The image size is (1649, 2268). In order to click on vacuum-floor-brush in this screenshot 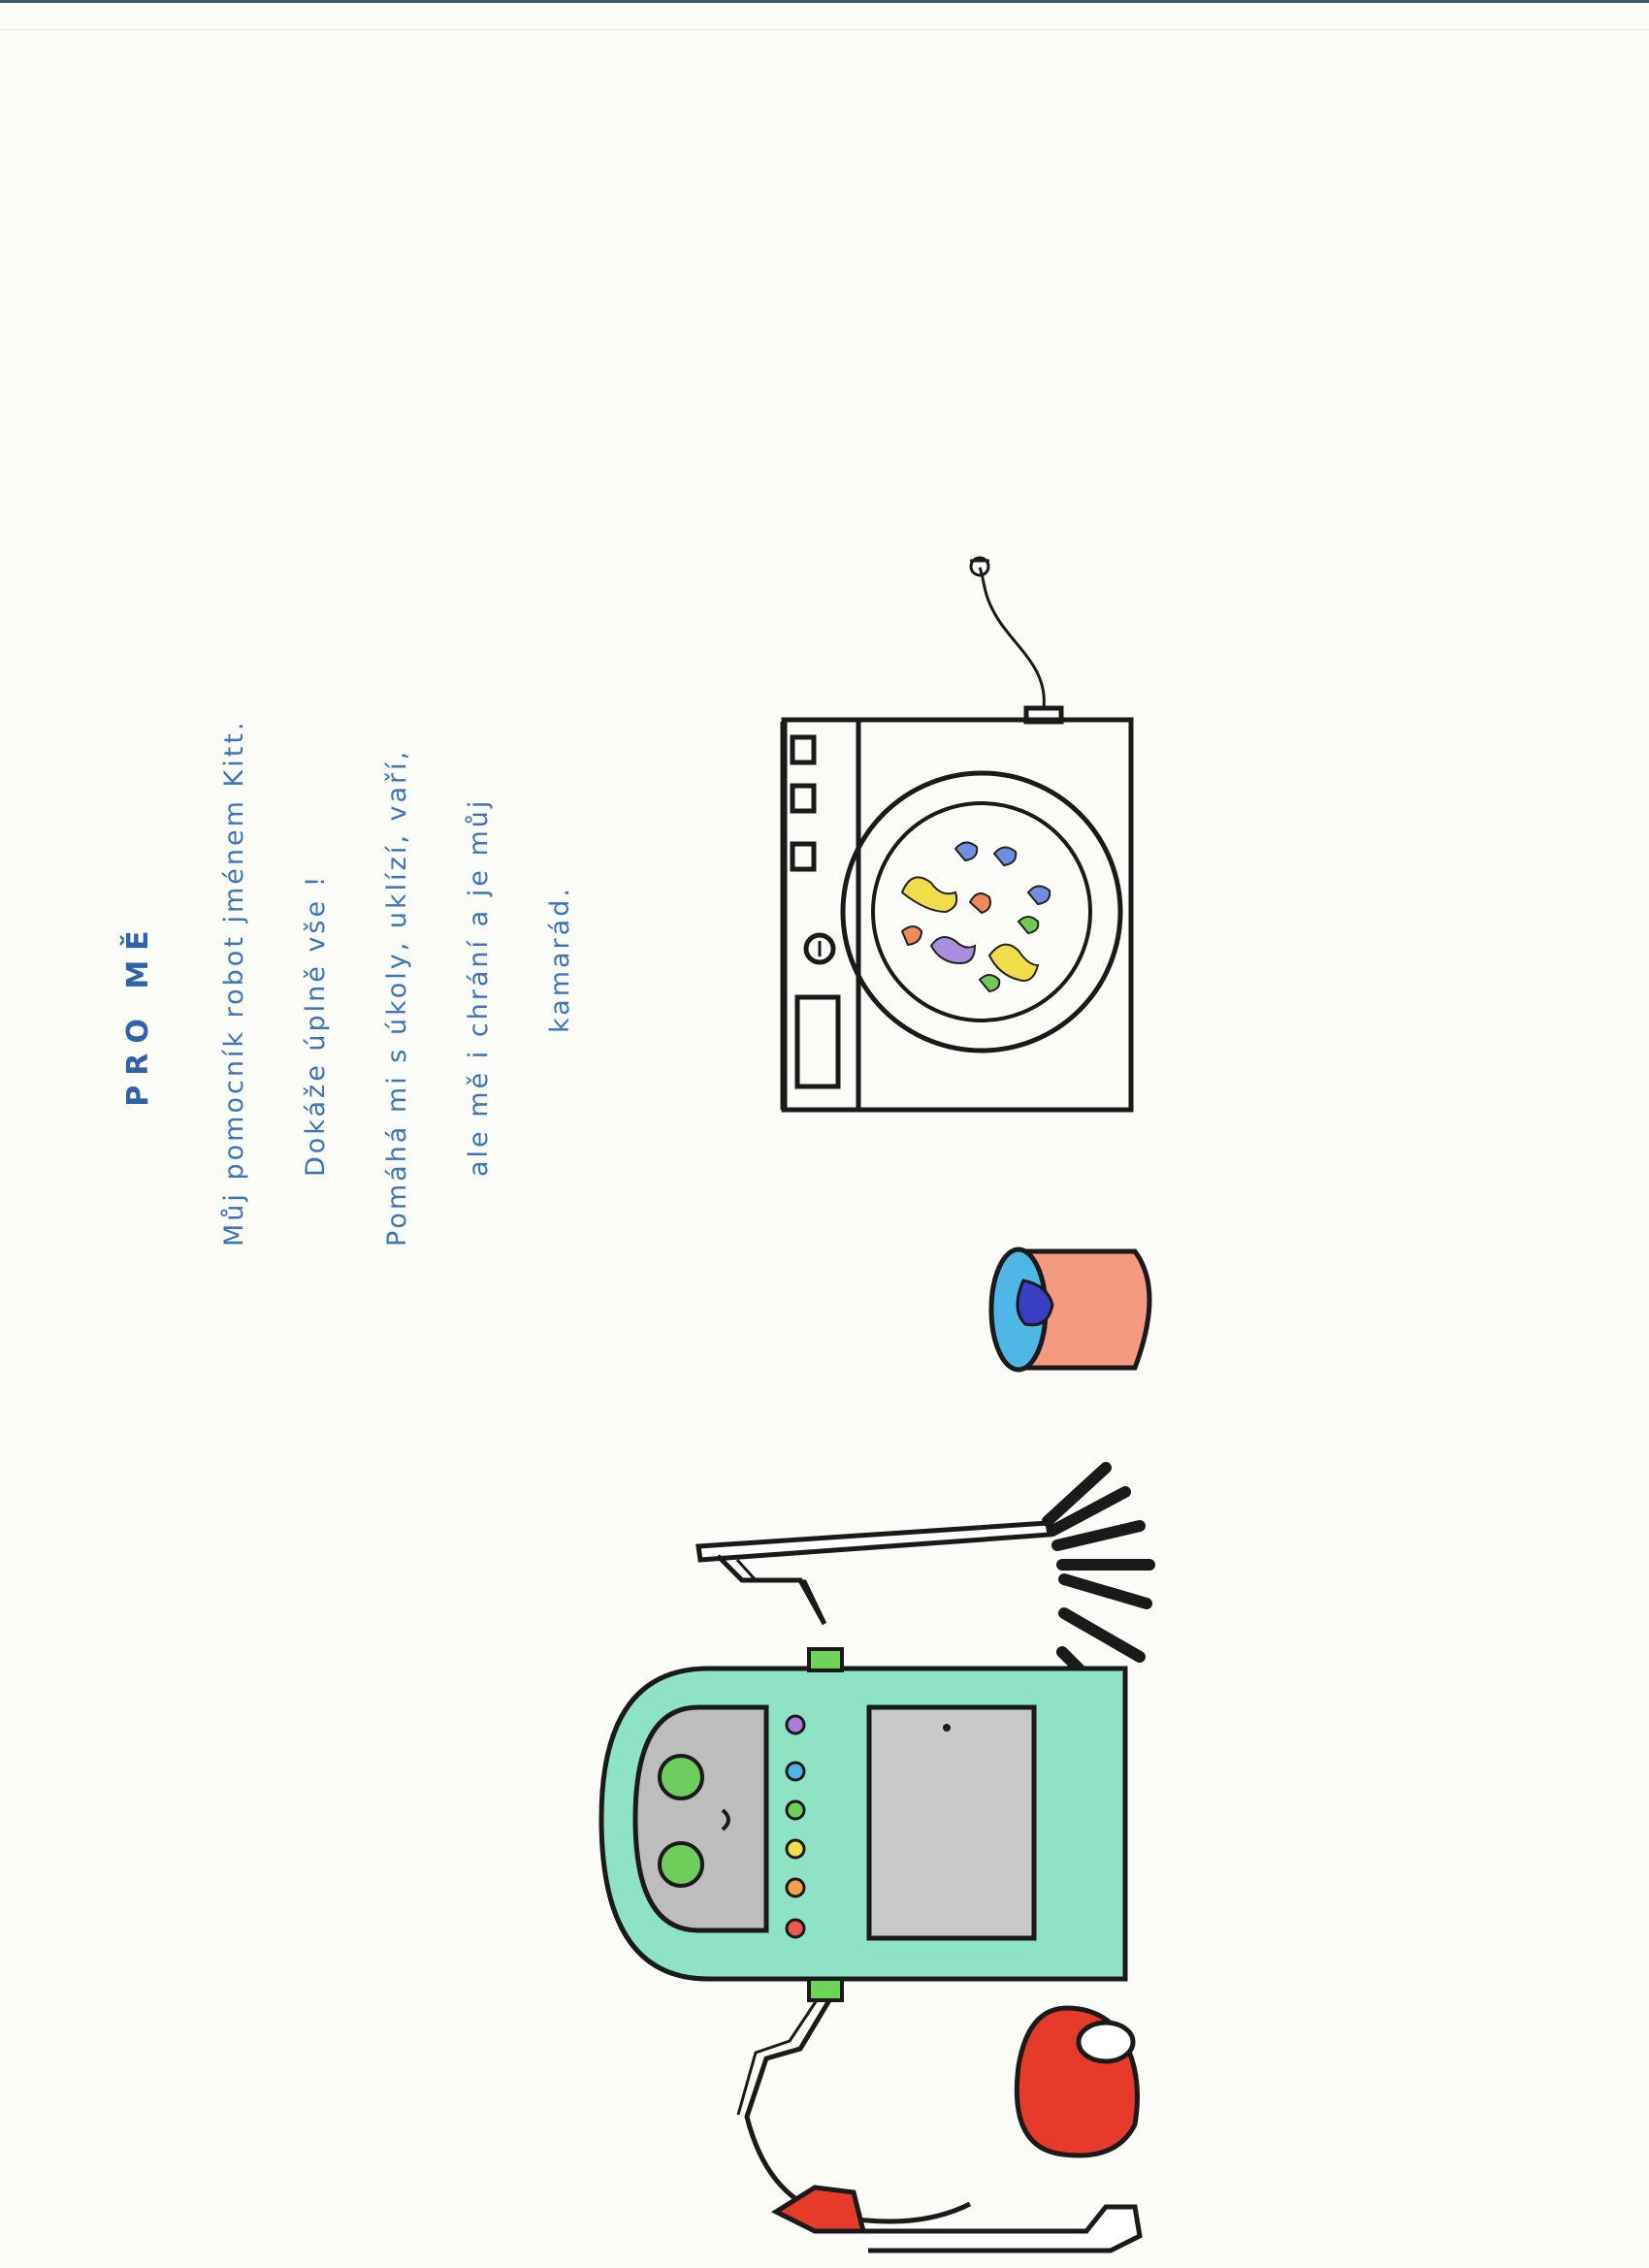, I will do `click(1003, 2228)`.